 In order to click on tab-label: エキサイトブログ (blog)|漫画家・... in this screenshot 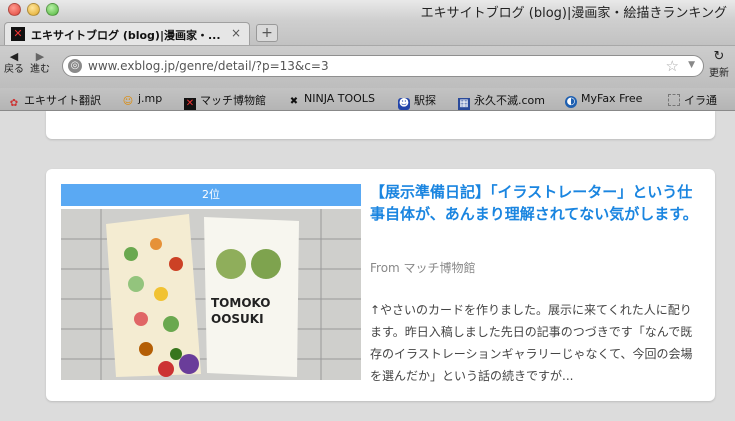, I will do `click(126, 35)`.